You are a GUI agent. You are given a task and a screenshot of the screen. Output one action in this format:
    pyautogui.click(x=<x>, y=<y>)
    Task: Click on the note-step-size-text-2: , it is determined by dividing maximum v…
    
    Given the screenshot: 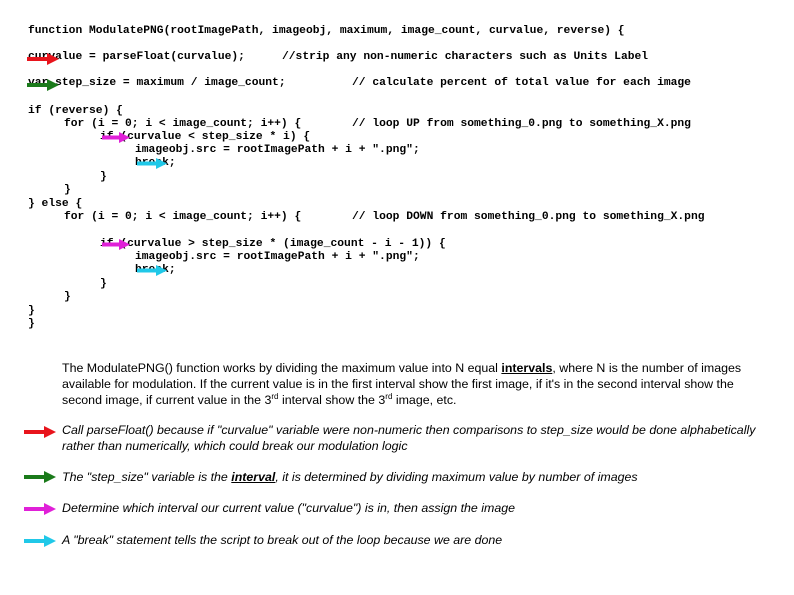 What is the action you would take?
    pyautogui.click(x=456, y=477)
    